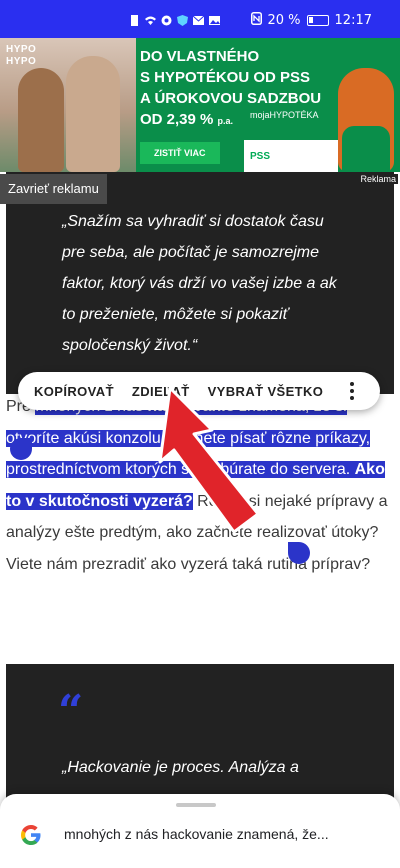  I want to click on copy-button: KOPÍROVAŤ, so click(74, 391).